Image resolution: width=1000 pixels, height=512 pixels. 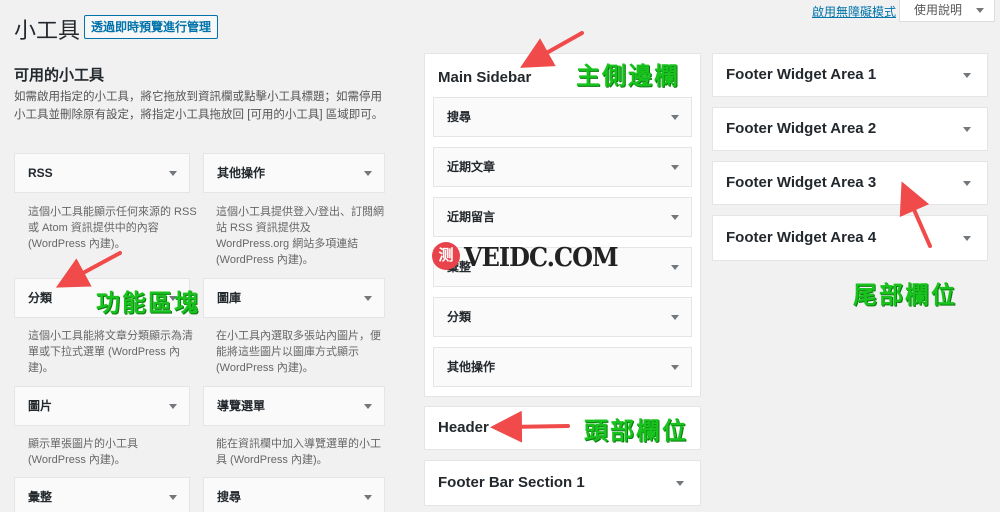 I want to click on arrow-main-sidebar, so click(x=552, y=49).